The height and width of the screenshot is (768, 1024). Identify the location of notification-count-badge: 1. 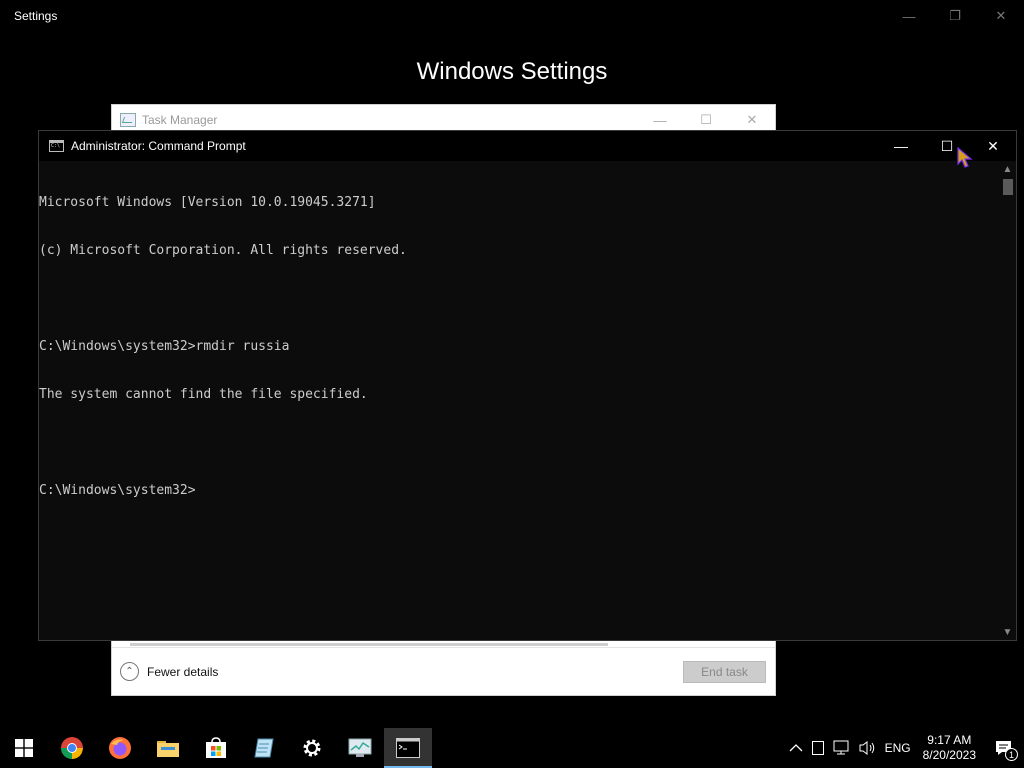
(1011, 754).